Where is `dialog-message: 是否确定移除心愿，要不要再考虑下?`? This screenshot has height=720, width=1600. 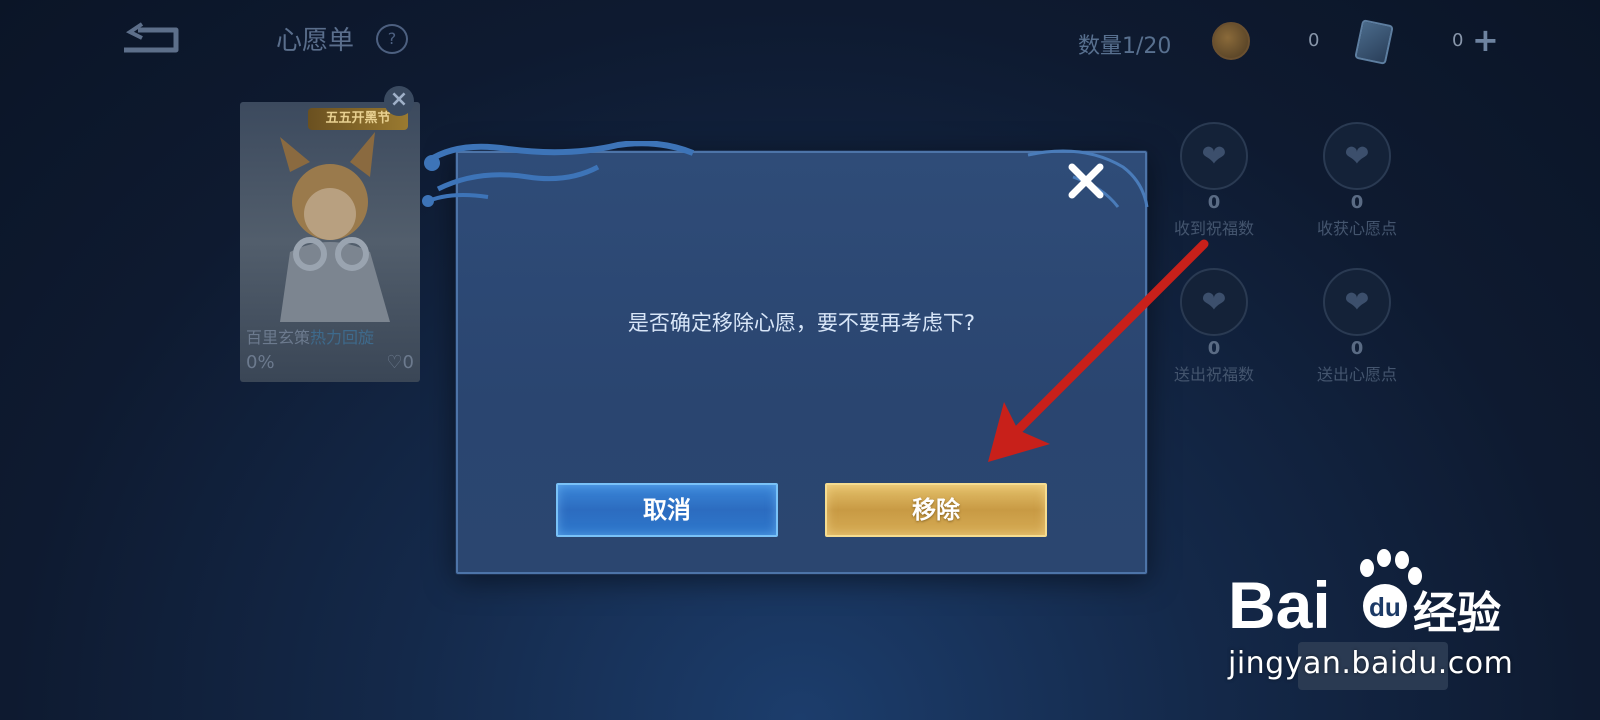
dialog-message: 是否确定移除心愿，要不要再考虑下? is located at coordinates (801, 323).